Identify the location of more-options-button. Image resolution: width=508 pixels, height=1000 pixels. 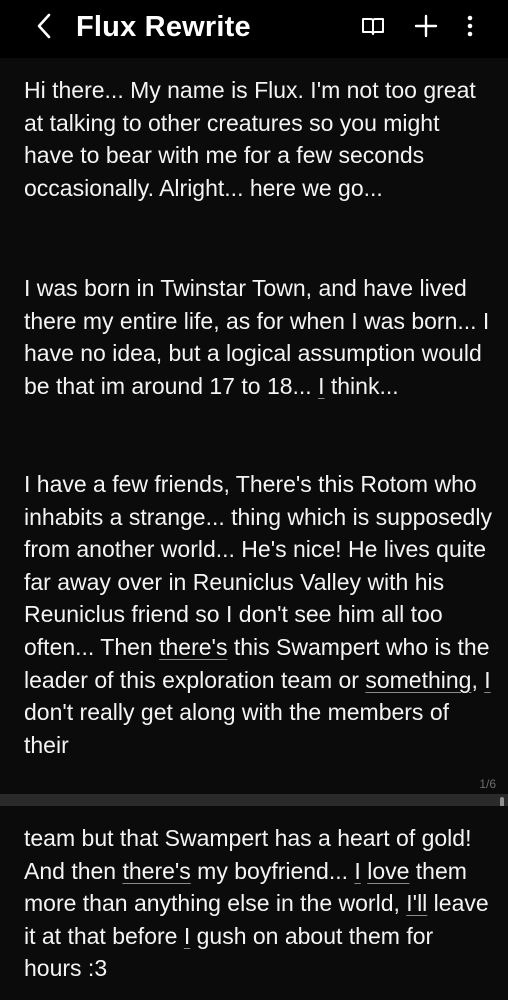
(470, 28).